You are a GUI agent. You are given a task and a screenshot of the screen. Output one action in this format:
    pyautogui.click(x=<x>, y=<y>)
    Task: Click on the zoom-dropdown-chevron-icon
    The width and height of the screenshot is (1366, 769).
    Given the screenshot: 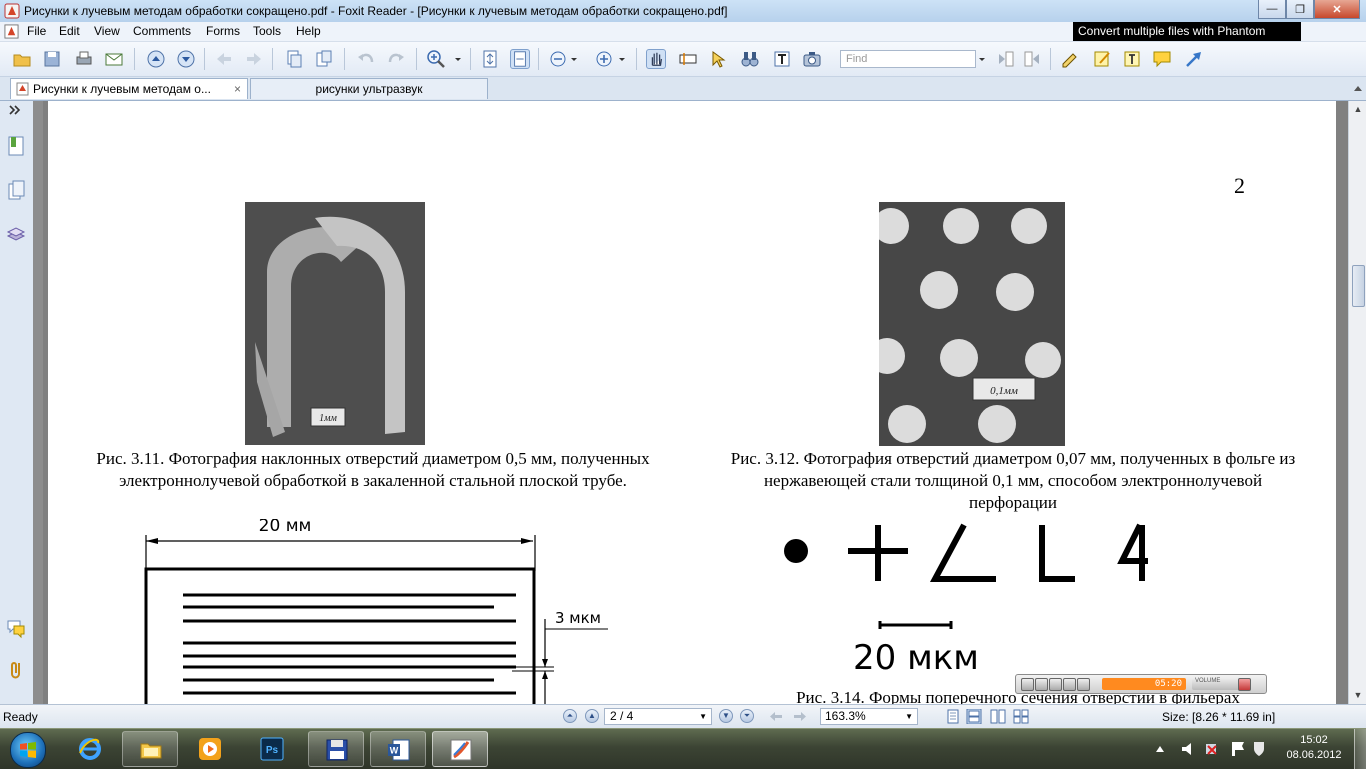 What is the action you would take?
    pyautogui.click(x=458, y=59)
    